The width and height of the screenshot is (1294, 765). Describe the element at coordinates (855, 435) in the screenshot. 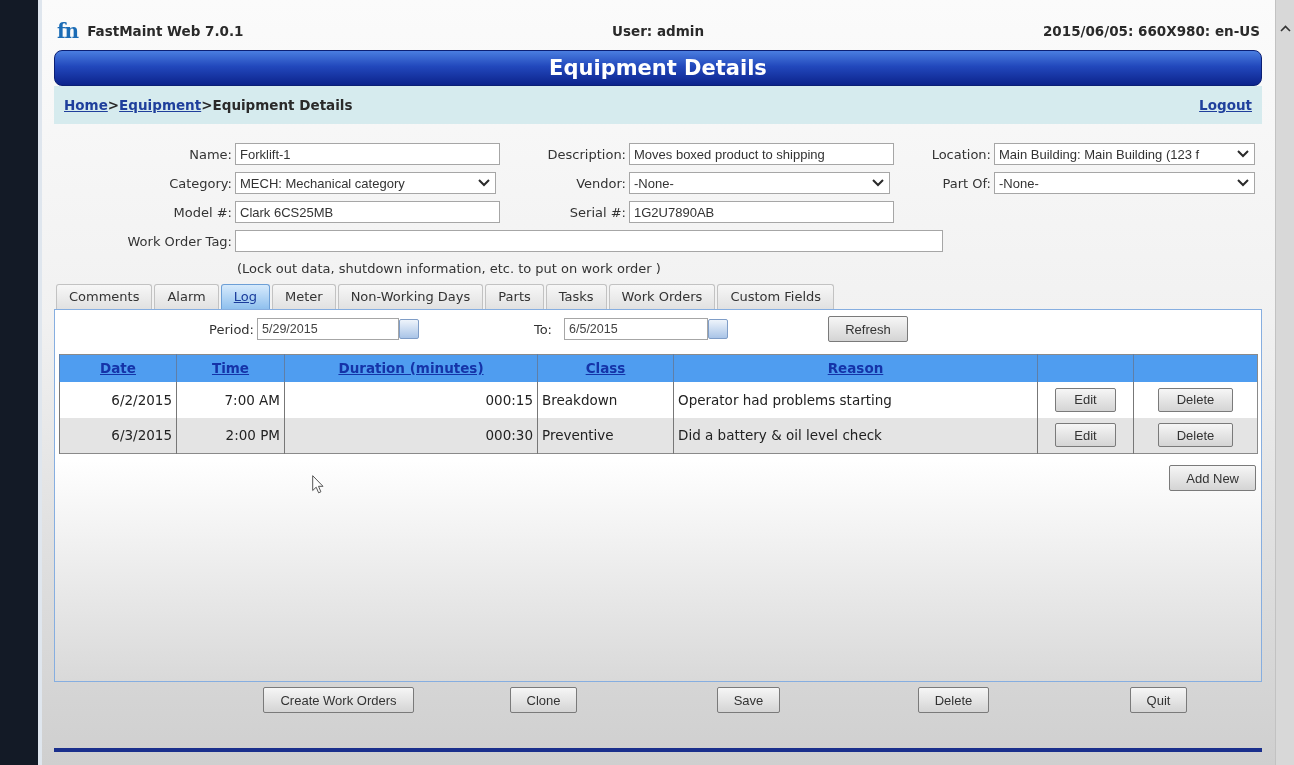

I see `table-cell: Did a battery & oil level check` at that location.